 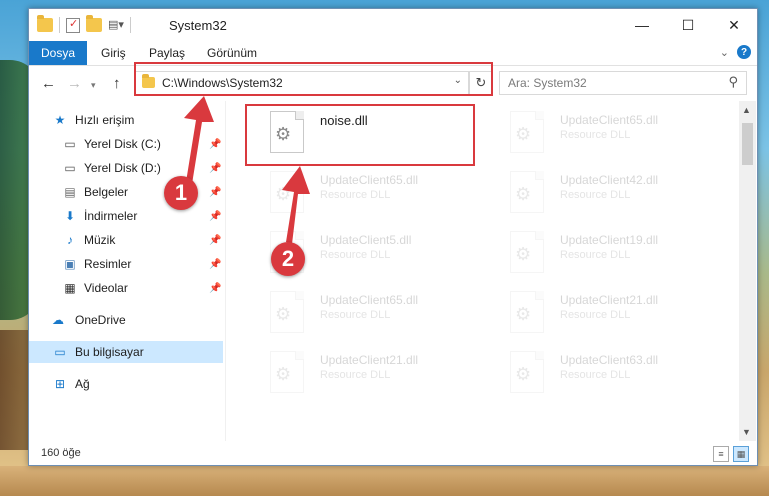 I want to click on scroll-up-icon: ▲, so click(x=746, y=110).